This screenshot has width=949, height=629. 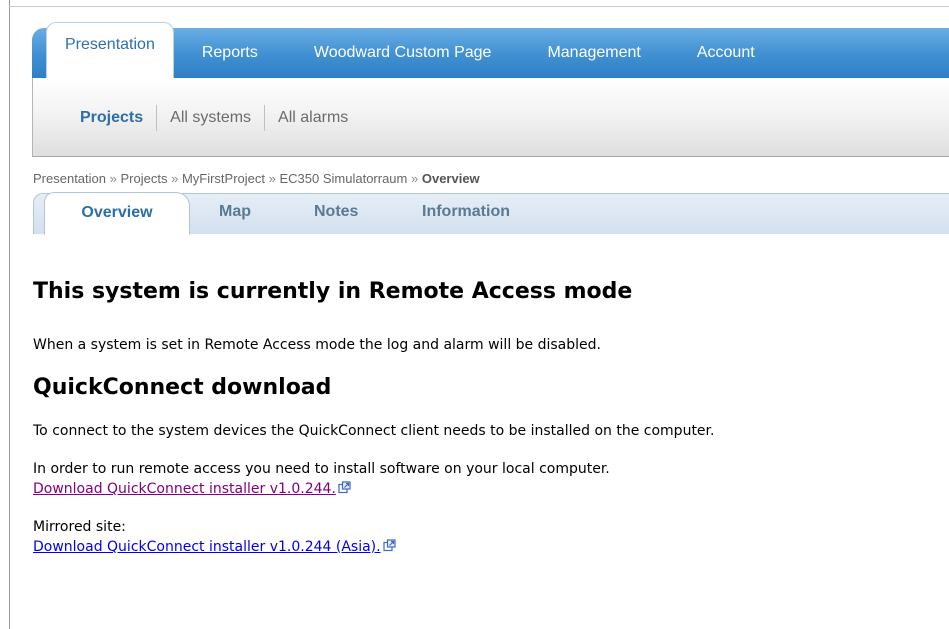 I want to click on sub-nav: Projects All systems All alarms, so click(x=490, y=117).